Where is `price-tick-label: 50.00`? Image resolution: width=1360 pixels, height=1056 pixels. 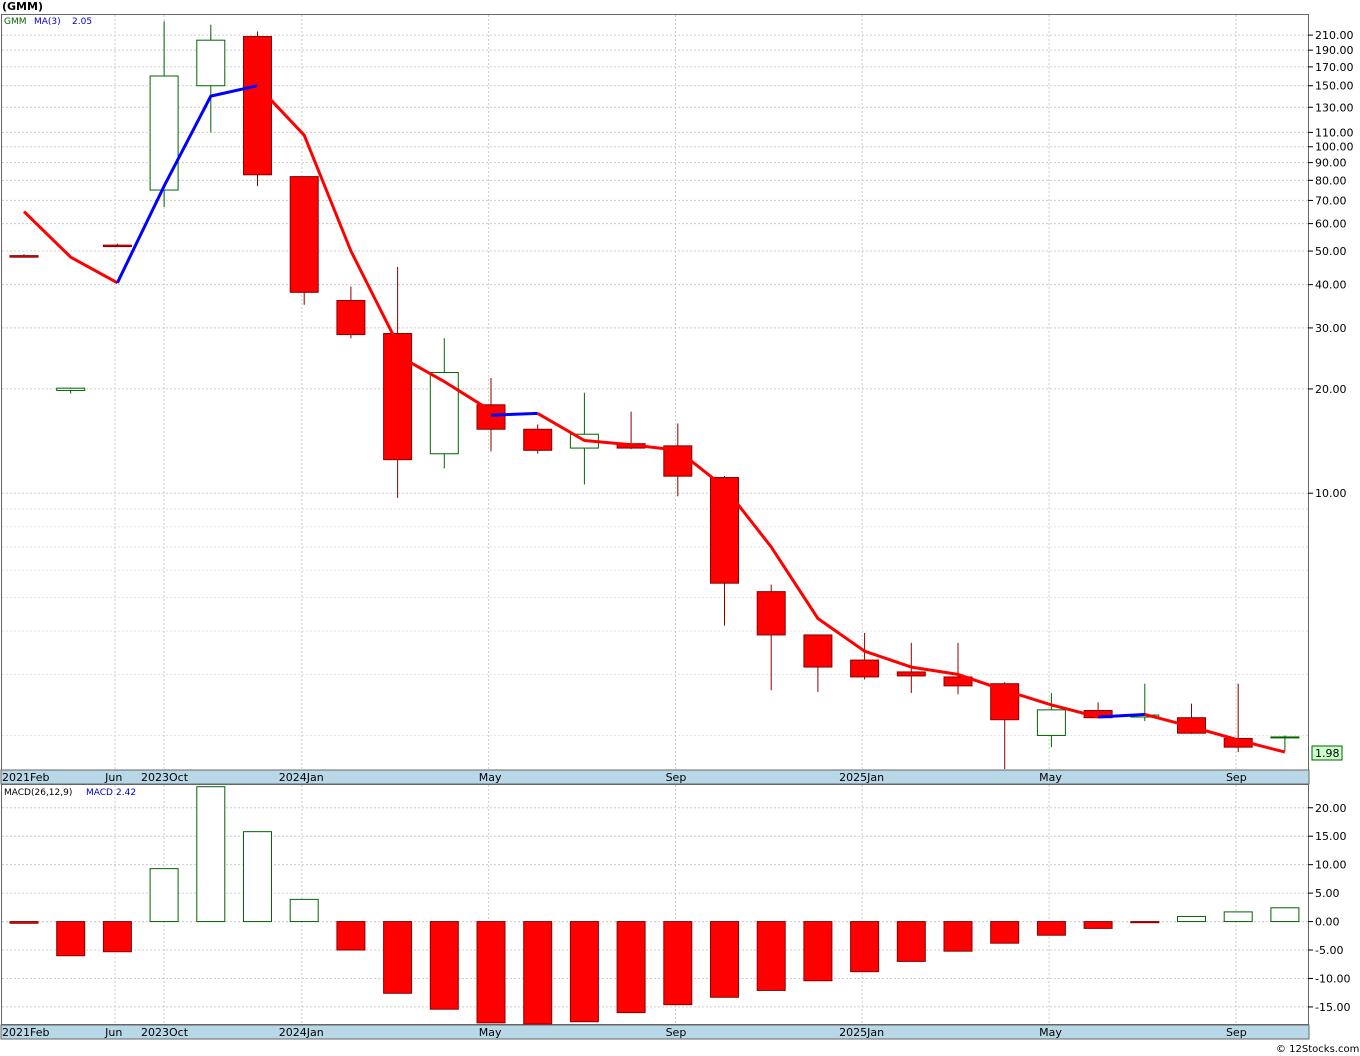
price-tick-label: 50.00 is located at coordinates (1331, 251).